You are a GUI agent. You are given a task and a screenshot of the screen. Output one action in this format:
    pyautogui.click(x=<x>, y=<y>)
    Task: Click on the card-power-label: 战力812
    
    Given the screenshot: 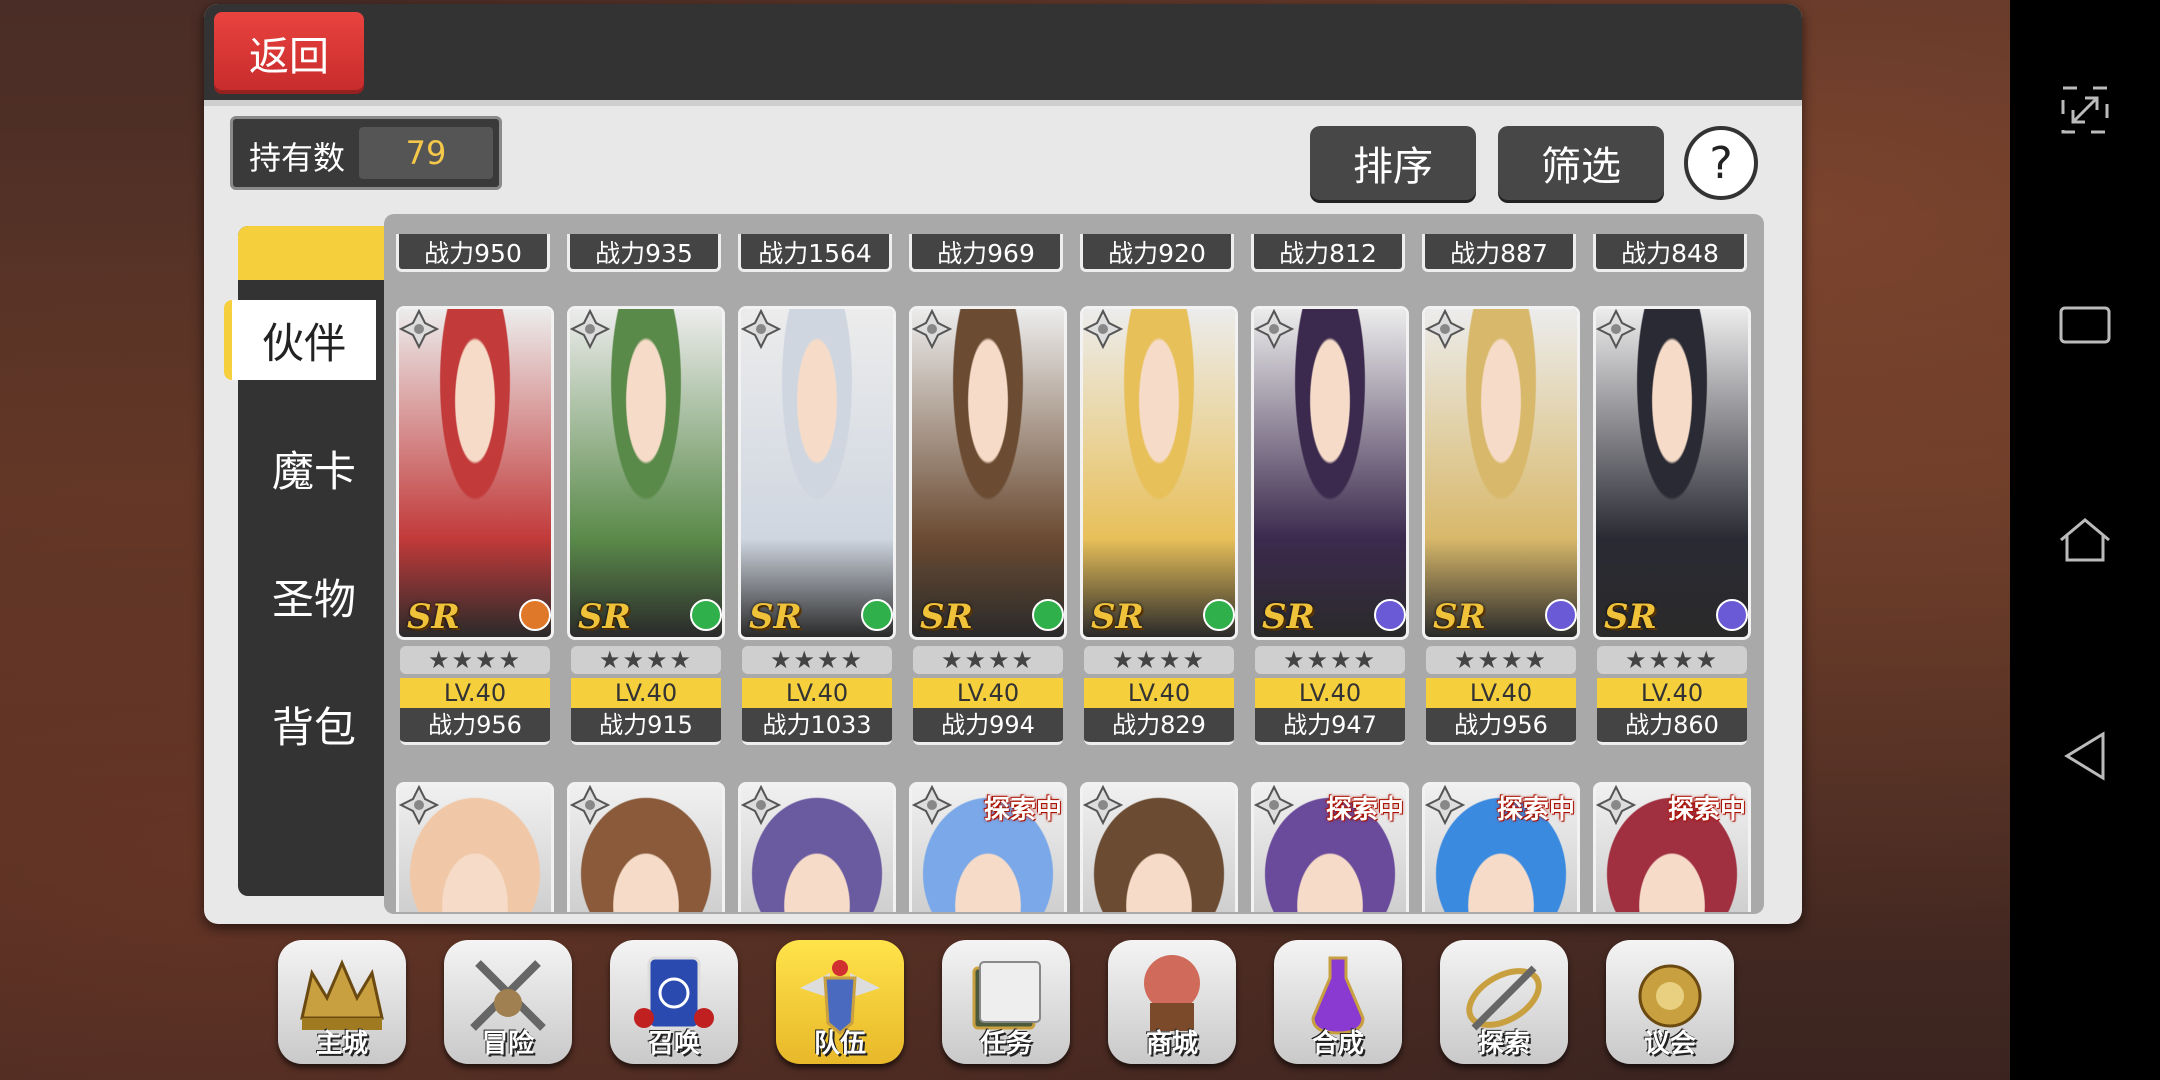 What is the action you would take?
    pyautogui.click(x=1328, y=253)
    